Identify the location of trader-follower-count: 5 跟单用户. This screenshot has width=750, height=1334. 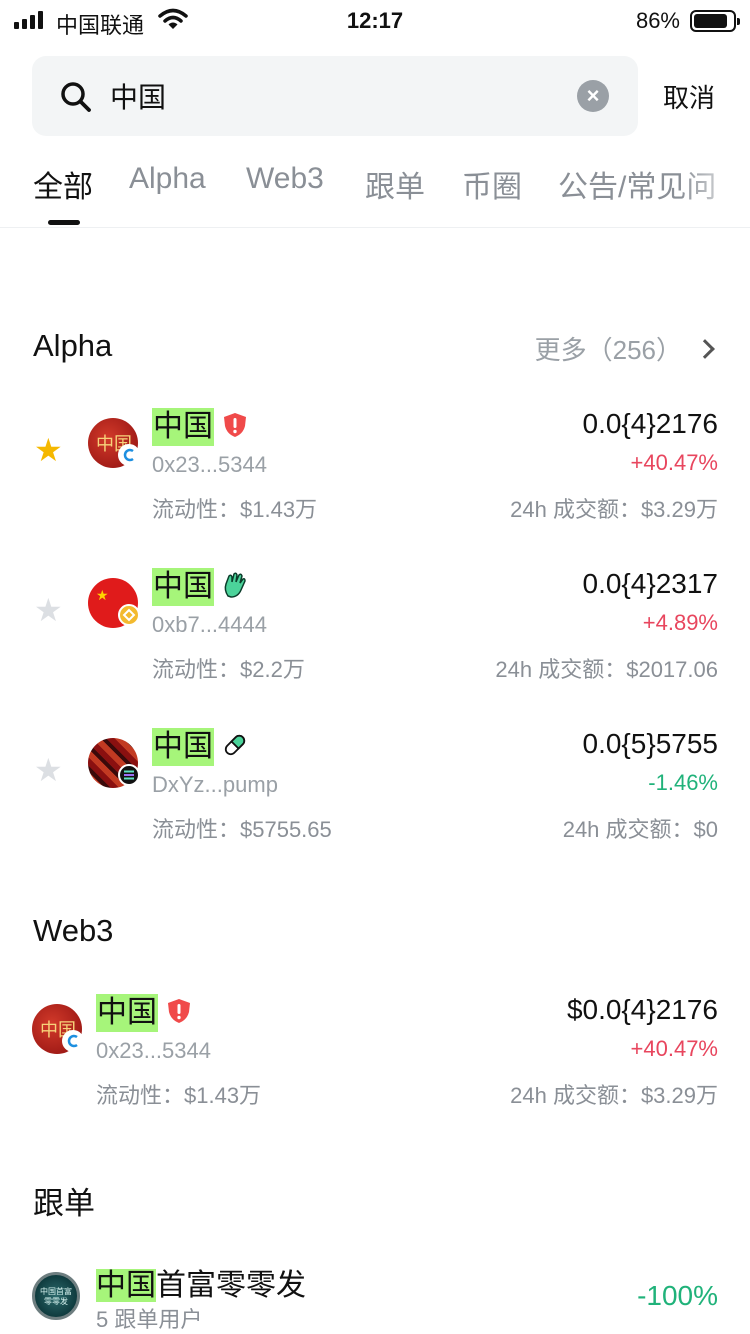
(149, 1319).